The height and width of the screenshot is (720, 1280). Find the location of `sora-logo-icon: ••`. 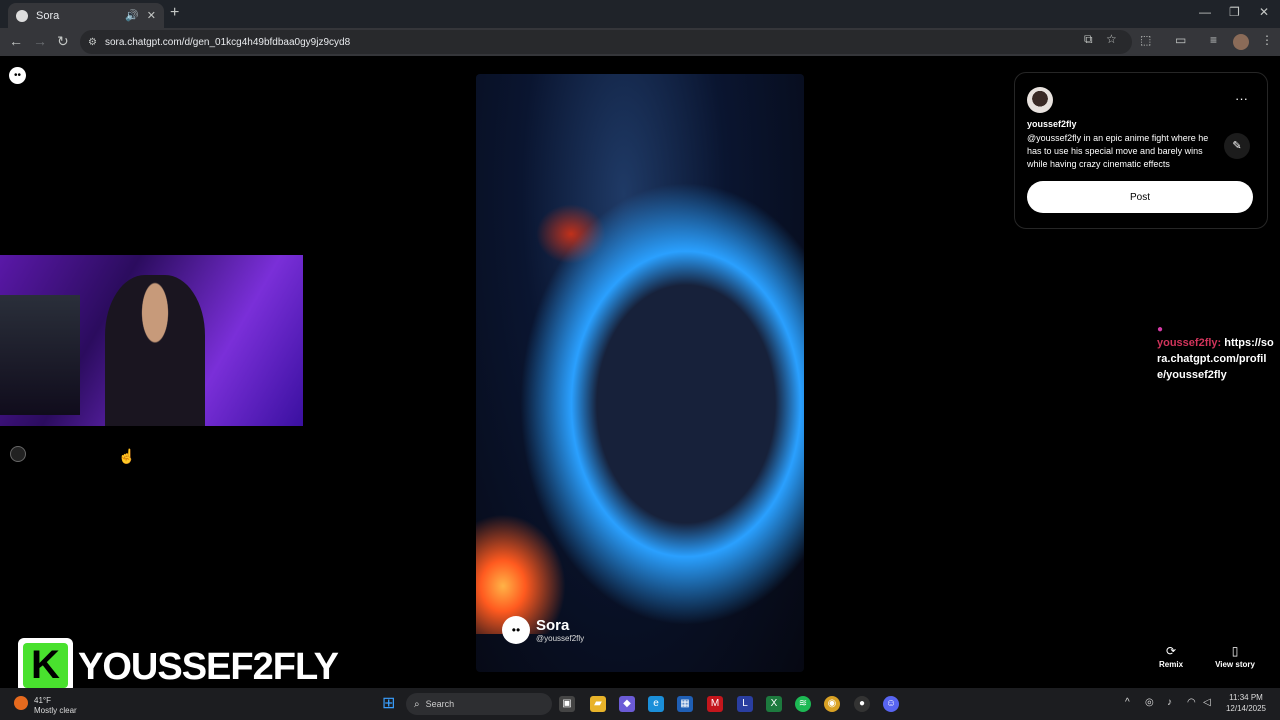

sora-logo-icon: •• is located at coordinates (17, 75).